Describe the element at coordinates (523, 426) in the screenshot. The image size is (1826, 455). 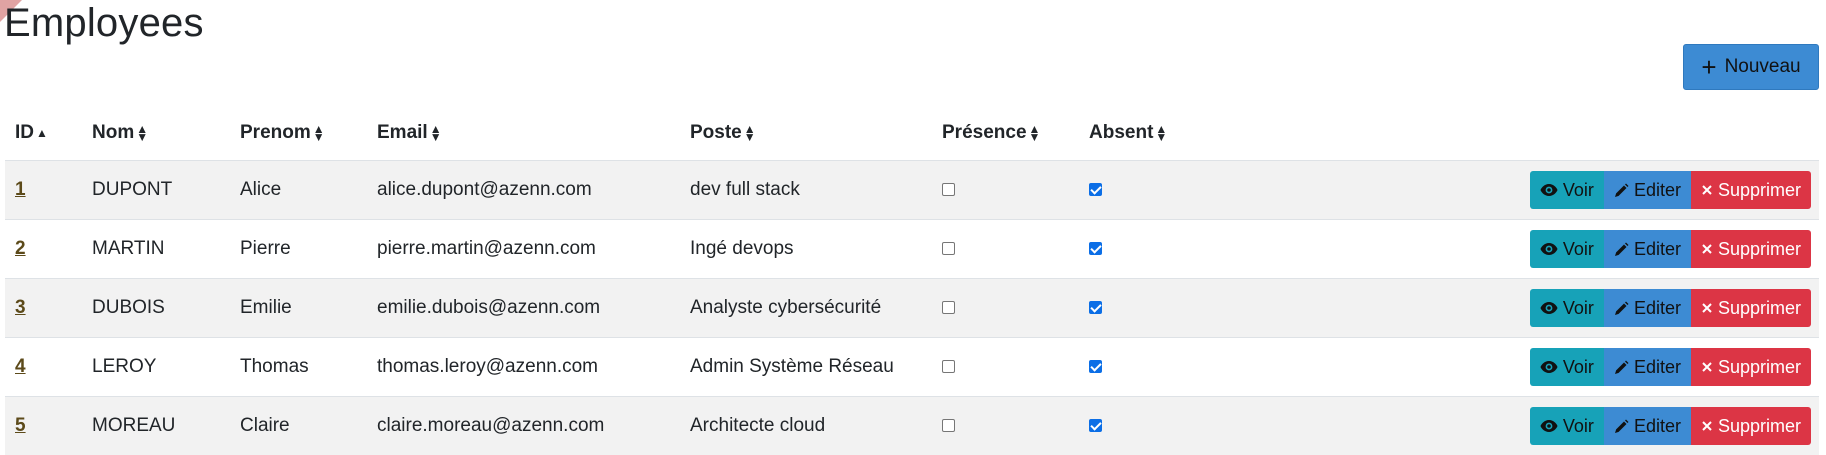
I see `cell-email: claire.moreau@azenn.com` at that location.